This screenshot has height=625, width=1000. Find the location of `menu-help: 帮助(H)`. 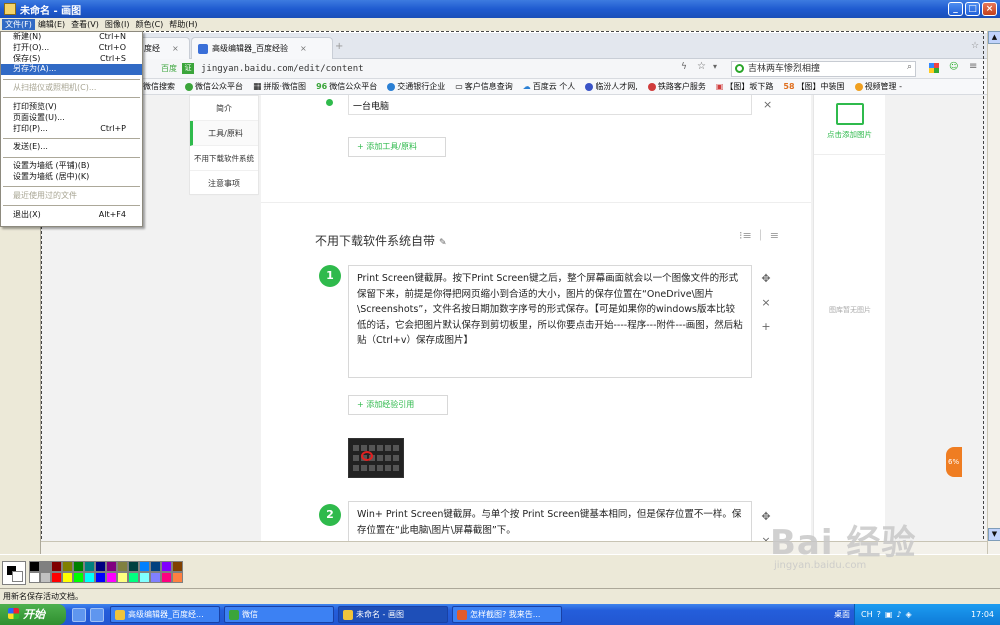

menu-help: 帮助(H) is located at coordinates (183, 24).